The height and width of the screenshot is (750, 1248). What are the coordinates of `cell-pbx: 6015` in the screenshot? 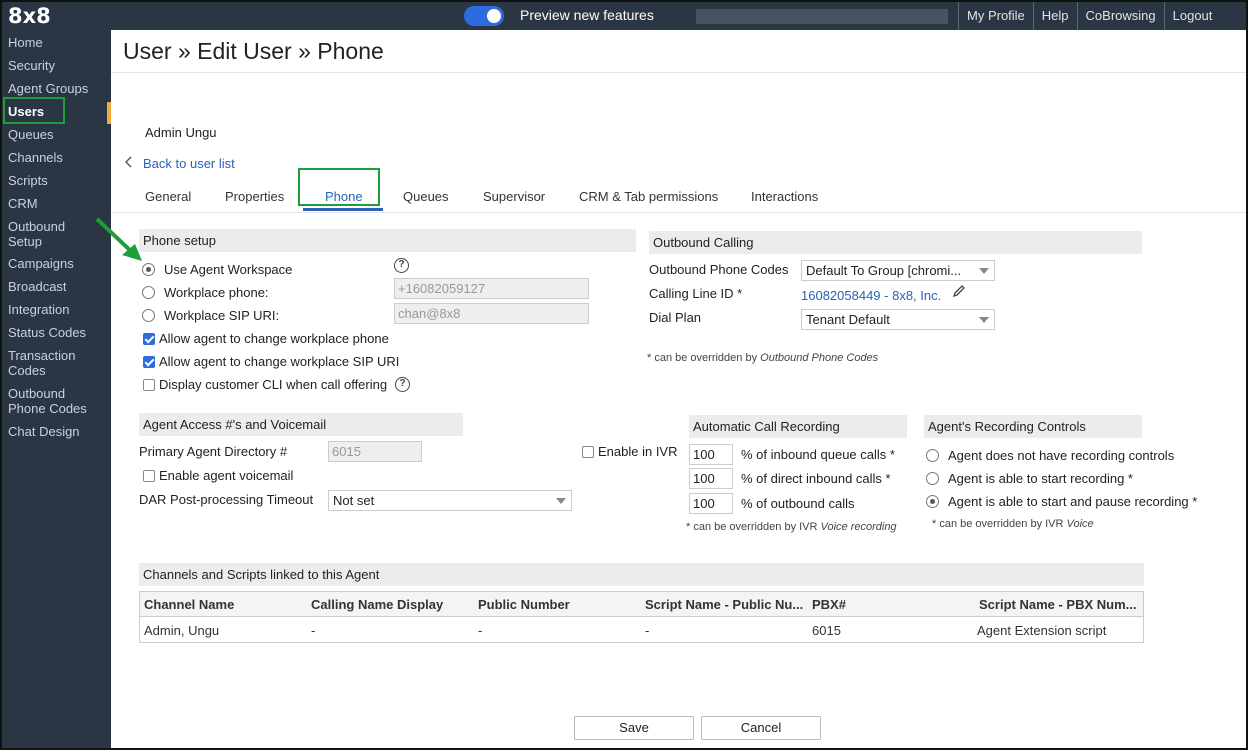 It's located at (826, 630).